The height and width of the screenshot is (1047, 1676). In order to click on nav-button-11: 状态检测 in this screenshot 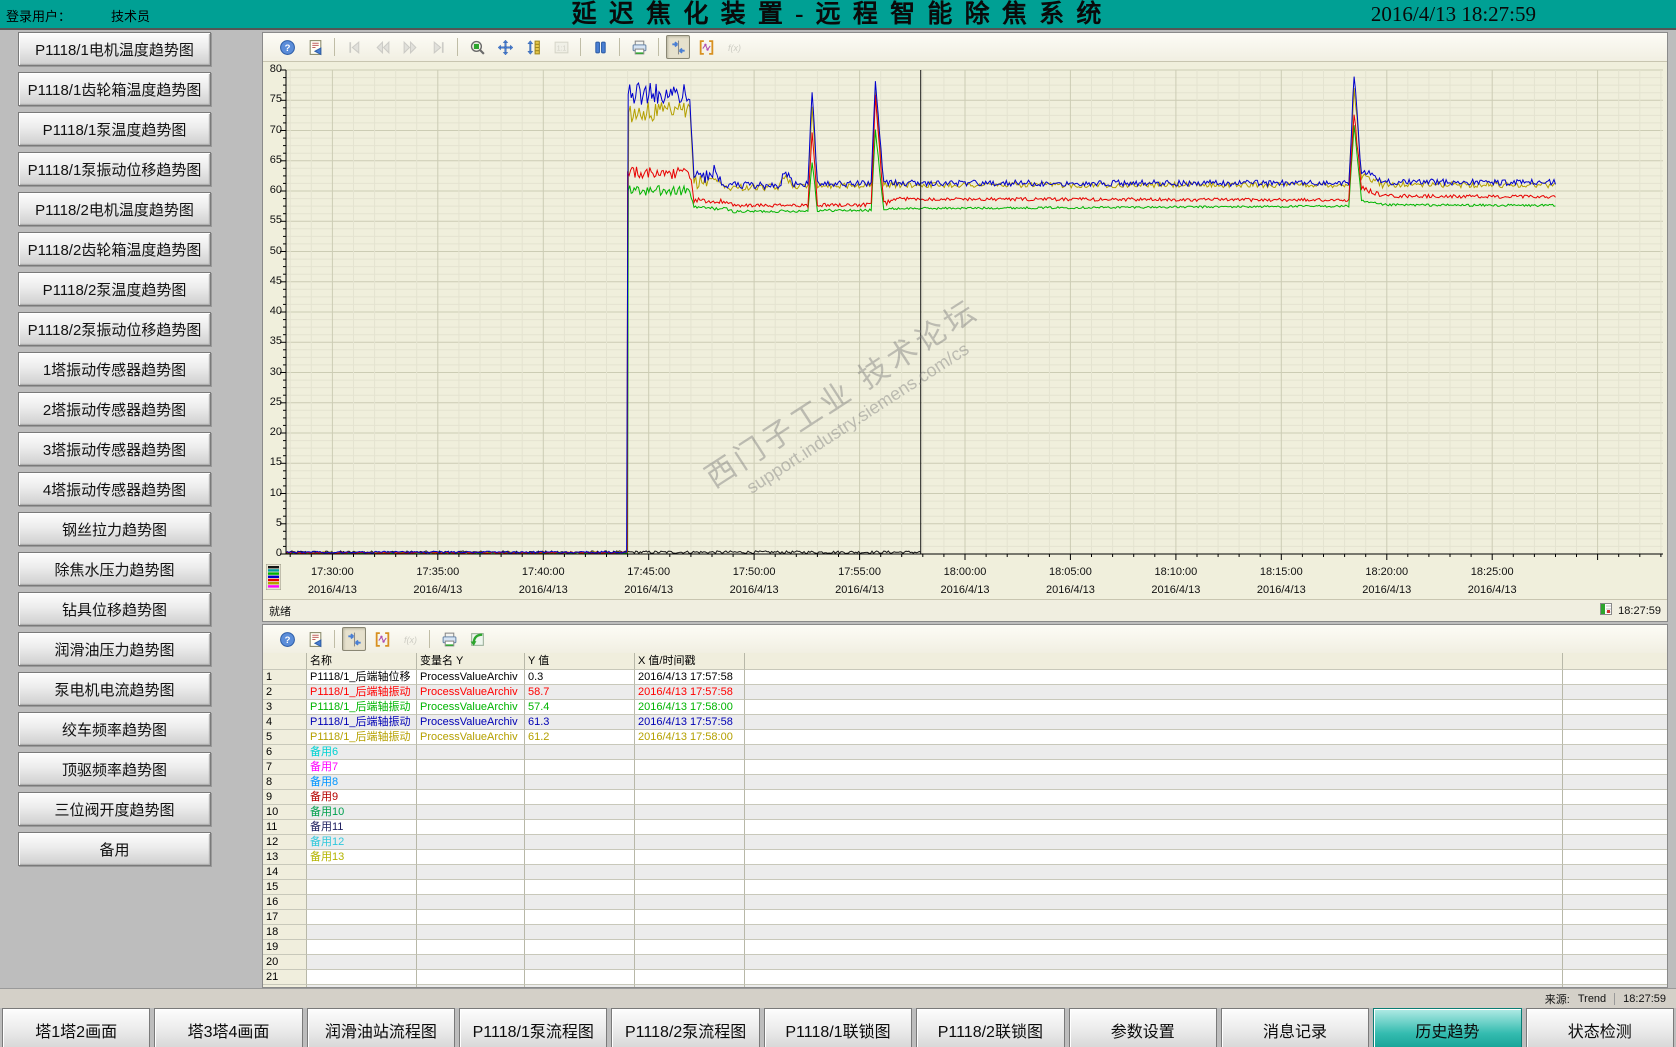, I will do `click(1599, 1027)`.